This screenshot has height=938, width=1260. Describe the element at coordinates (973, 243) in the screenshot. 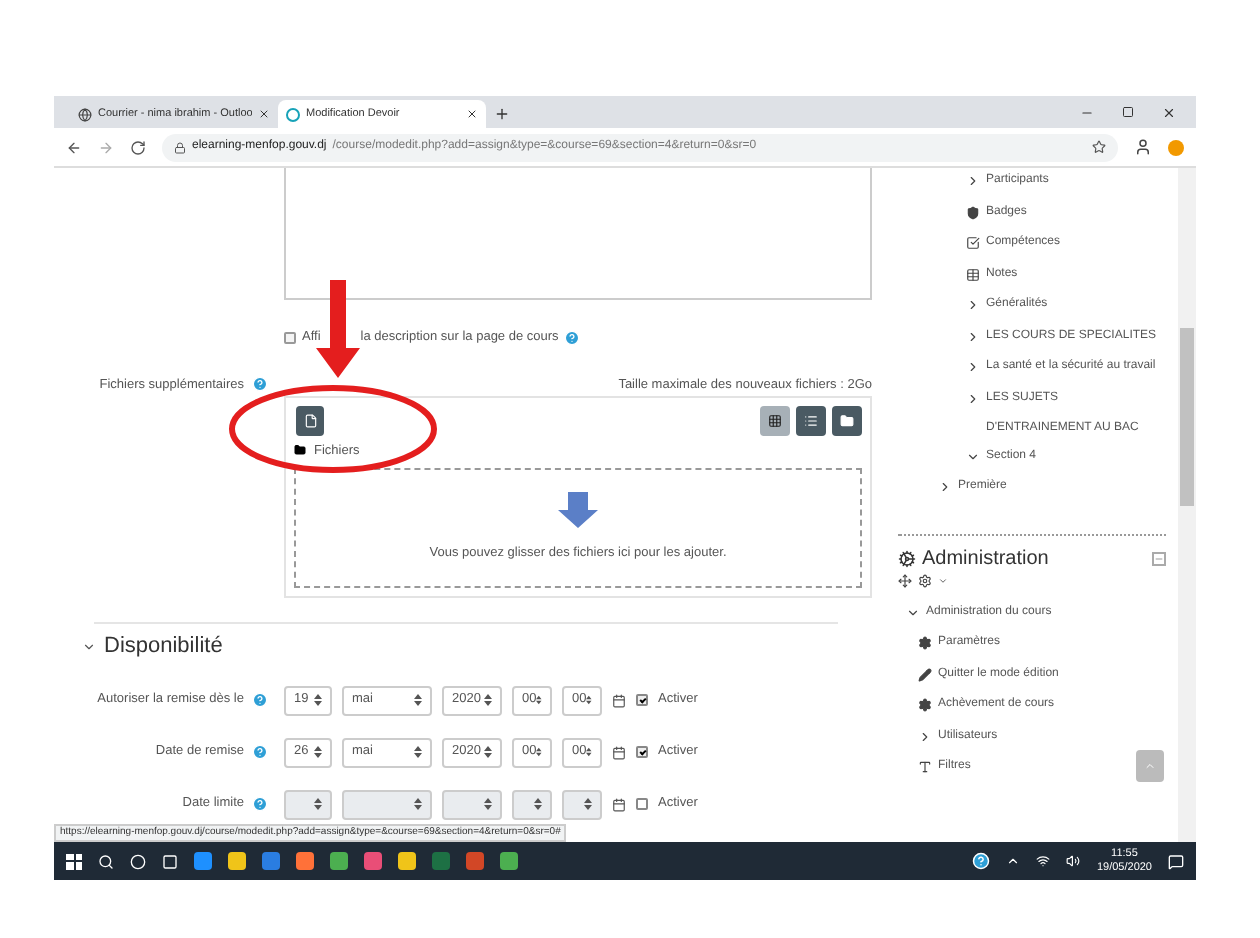

I see `checkbox-icon` at that location.